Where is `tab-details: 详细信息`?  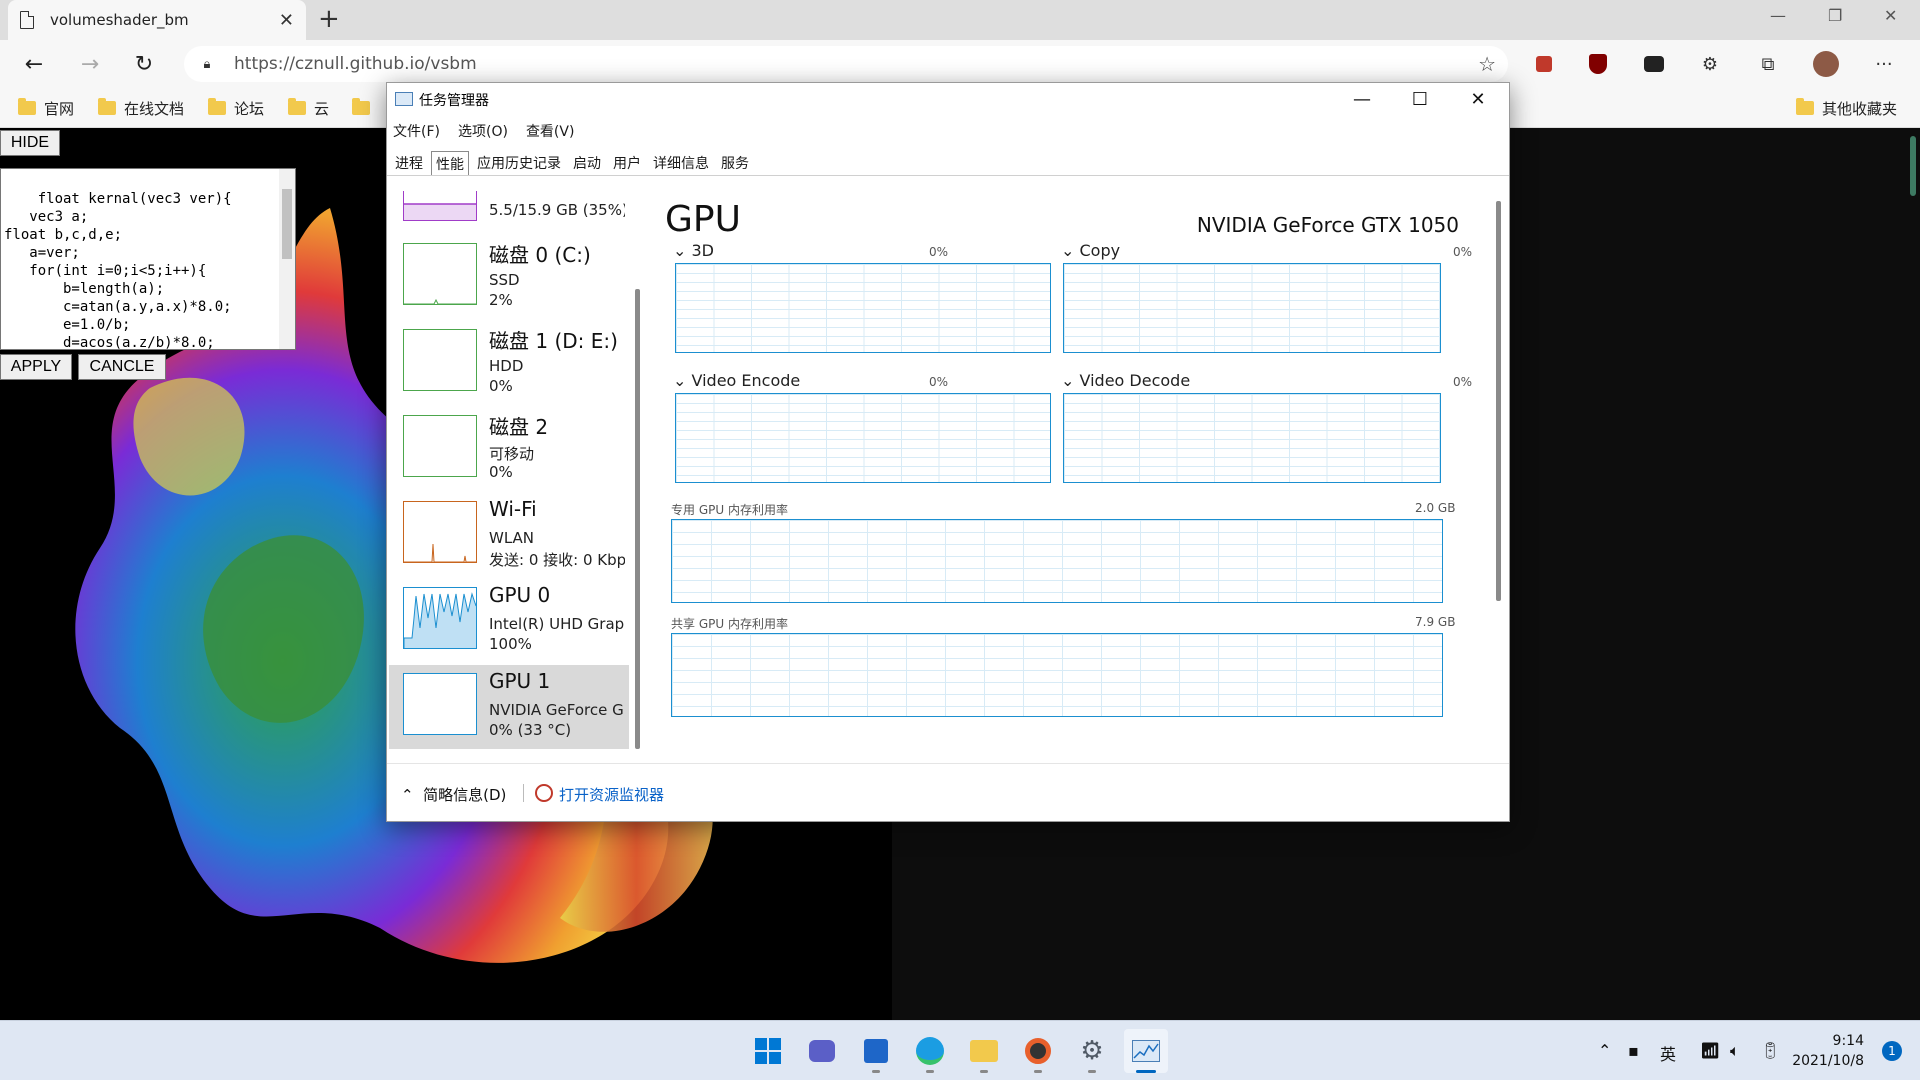 tab-details: 详细信息 is located at coordinates (681, 163).